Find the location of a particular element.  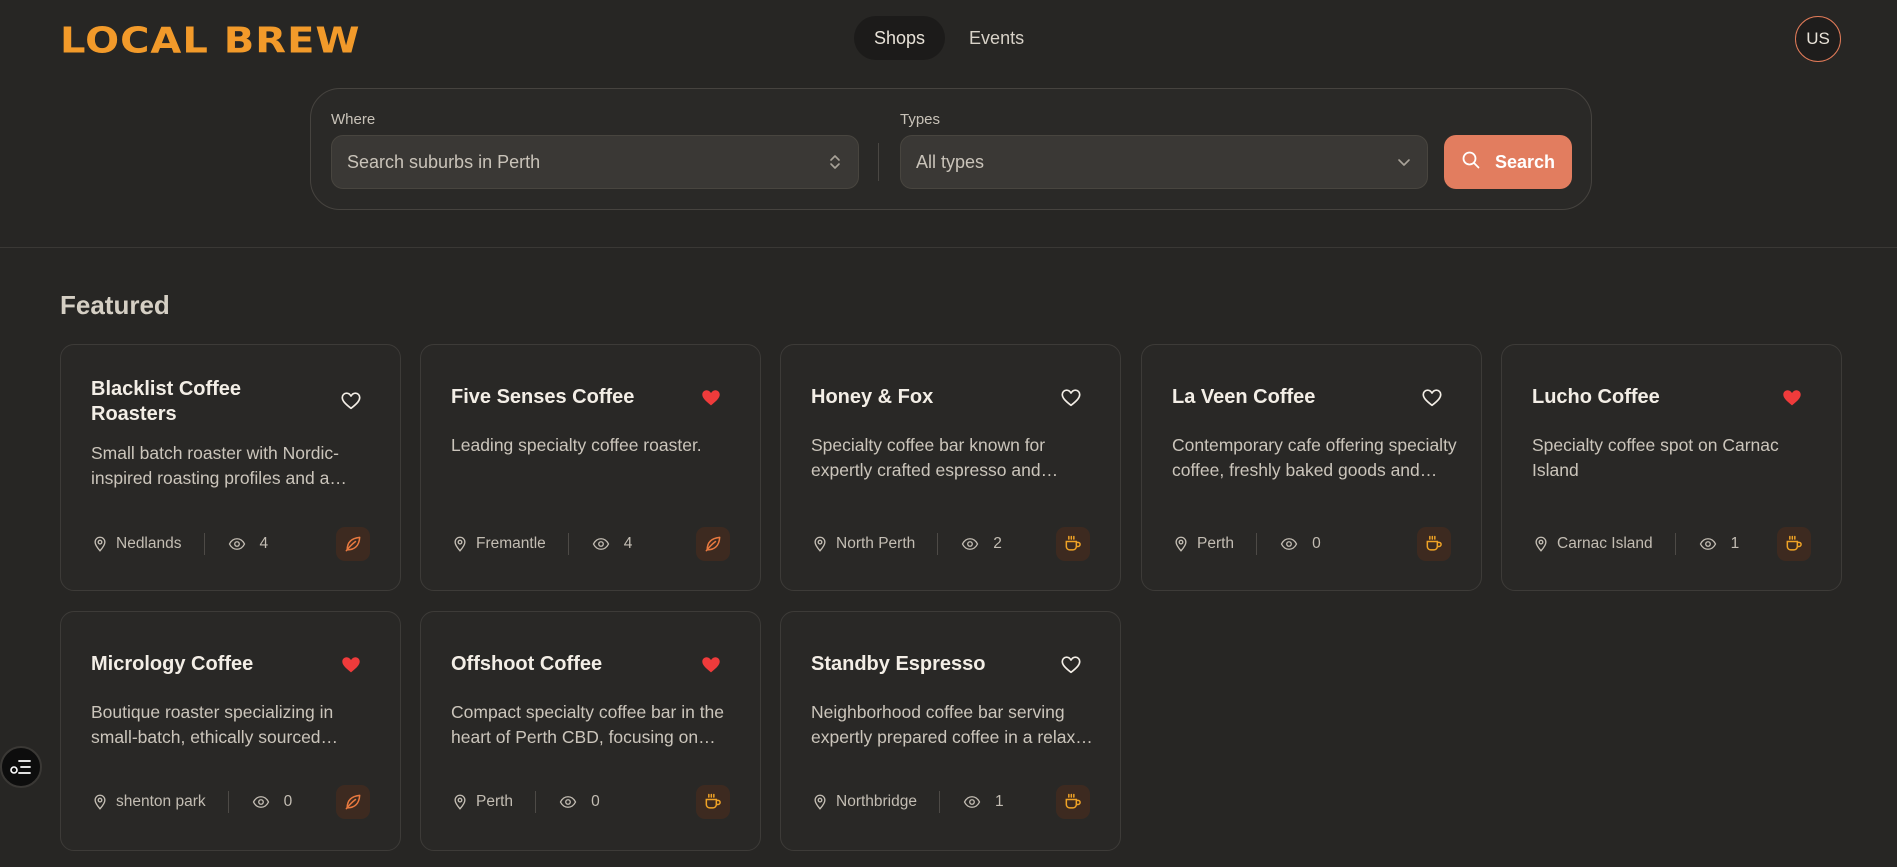

location-text: shenton park is located at coordinates (161, 801).